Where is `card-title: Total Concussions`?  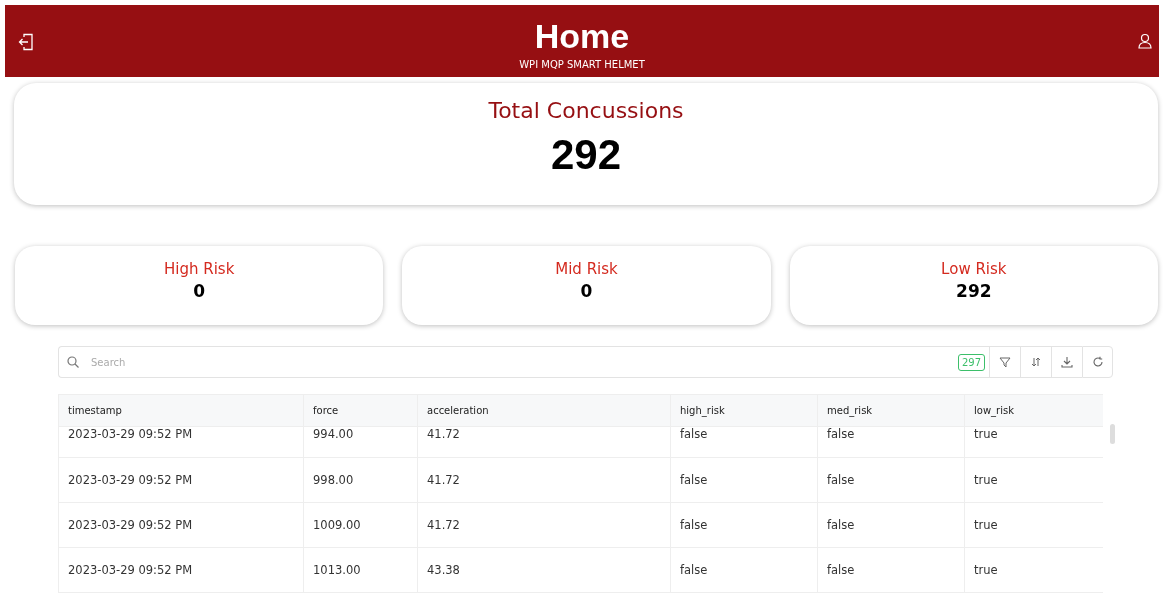
card-title: Total Concussions is located at coordinates (586, 110).